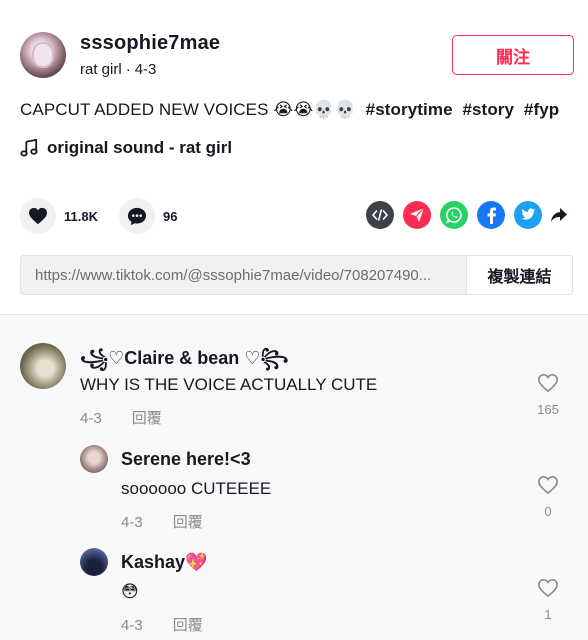  I want to click on comment-count: 96, so click(170, 216).